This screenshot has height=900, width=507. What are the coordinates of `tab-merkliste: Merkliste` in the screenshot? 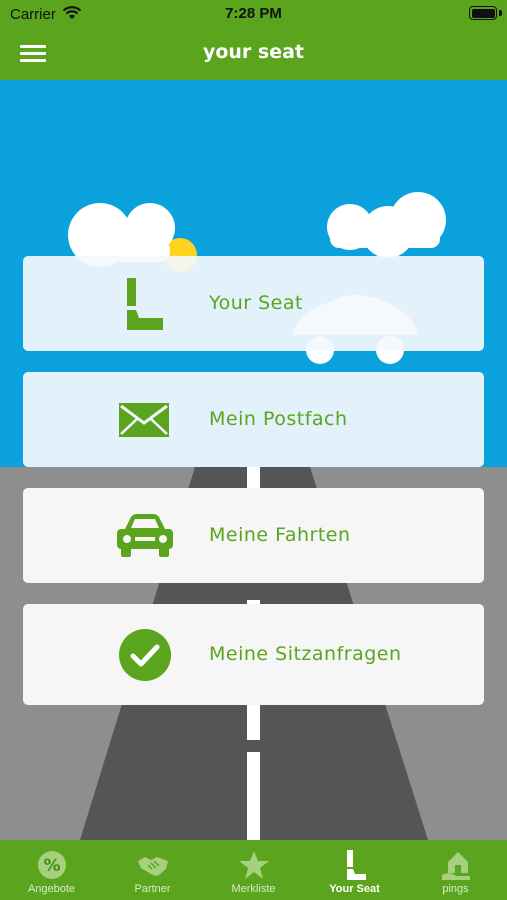 It's located at (253, 870).